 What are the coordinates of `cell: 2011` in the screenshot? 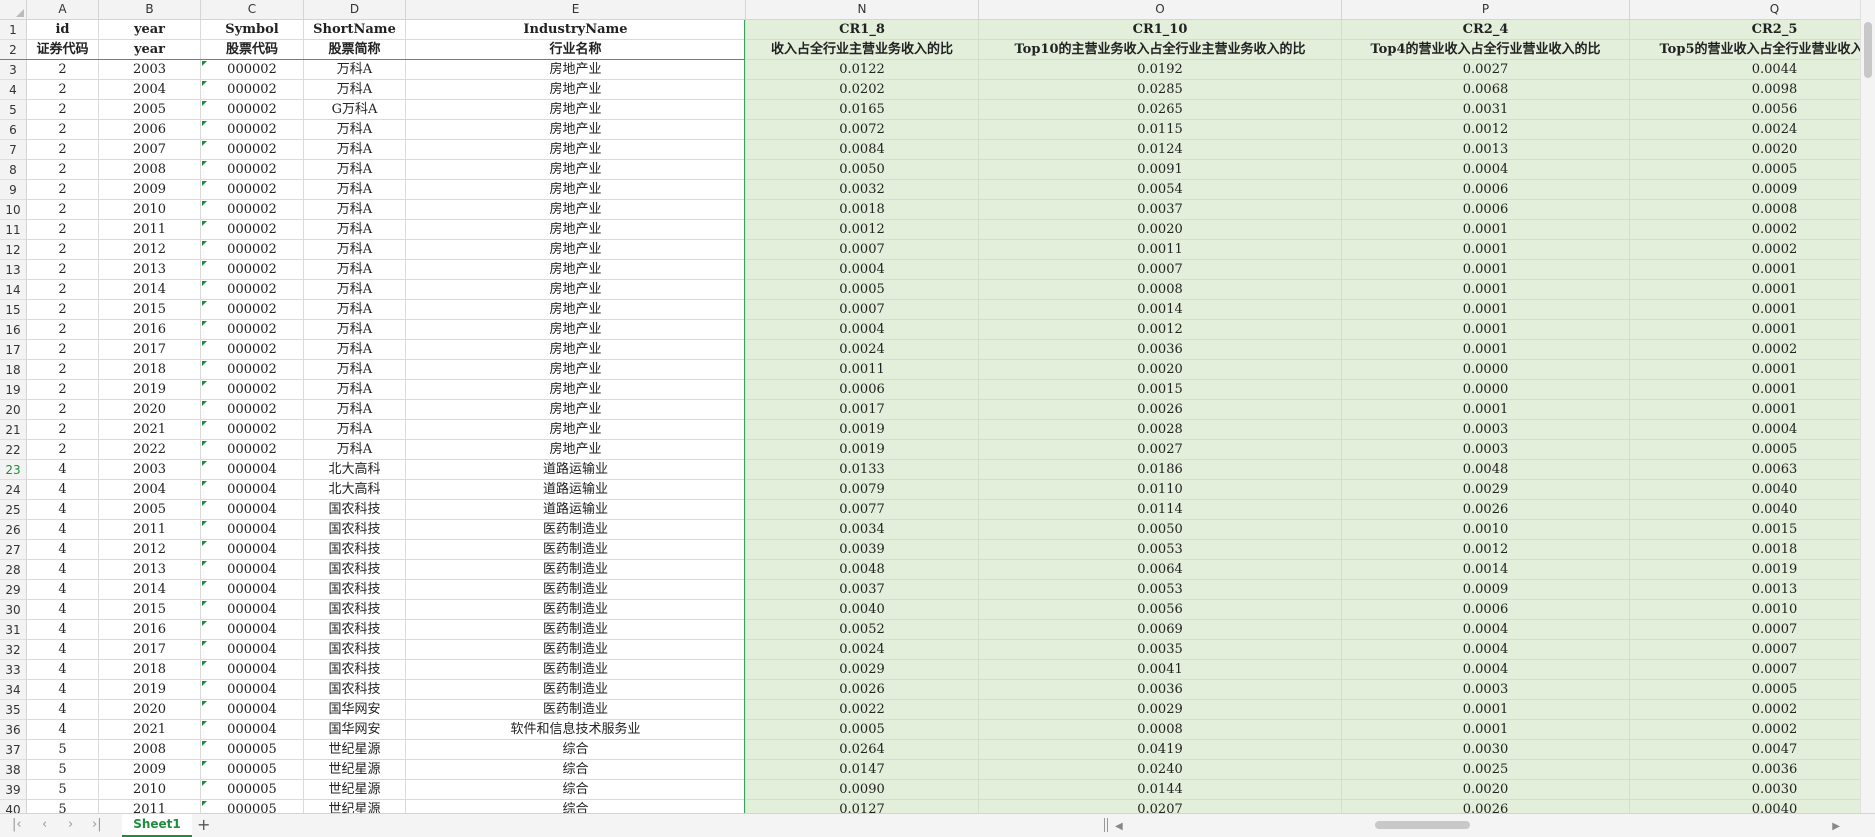 It's located at (150, 806).